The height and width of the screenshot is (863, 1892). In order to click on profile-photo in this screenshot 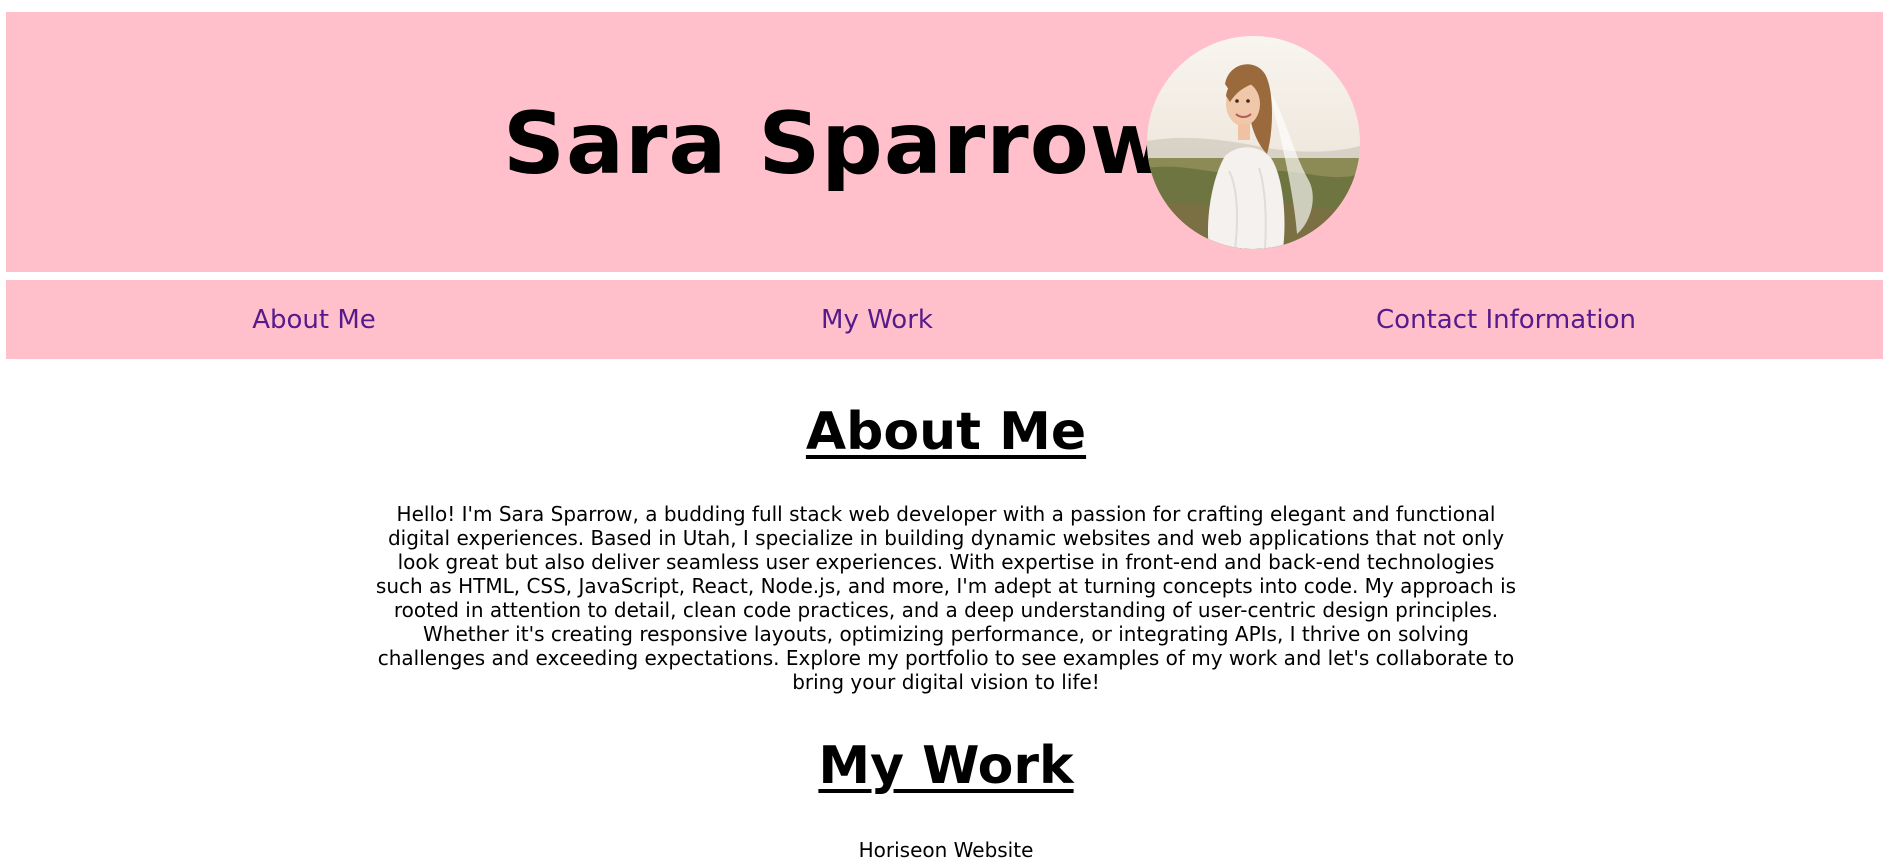, I will do `click(1253, 142)`.